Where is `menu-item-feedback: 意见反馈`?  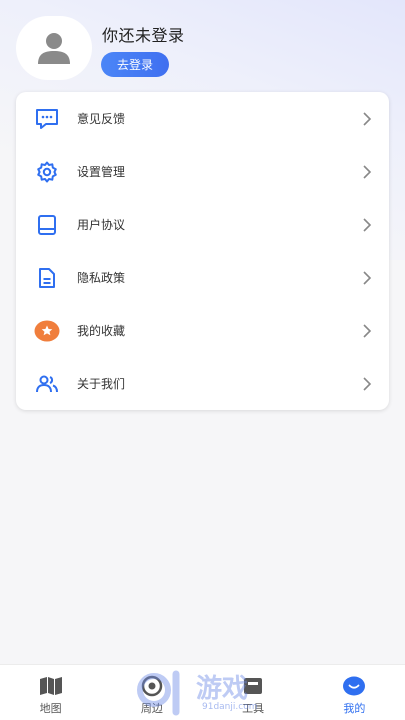 menu-item-feedback: 意见反馈 is located at coordinates (202, 118).